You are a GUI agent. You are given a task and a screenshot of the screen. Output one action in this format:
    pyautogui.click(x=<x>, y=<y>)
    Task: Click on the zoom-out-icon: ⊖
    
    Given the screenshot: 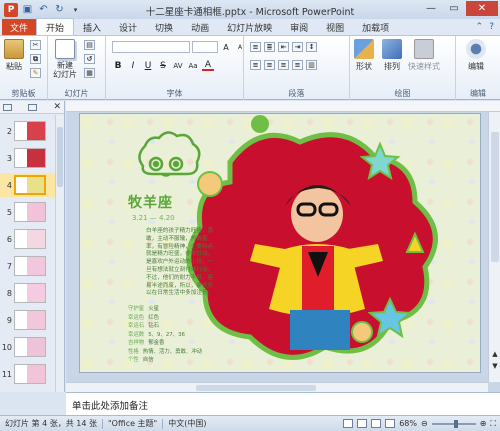 What is the action you would take?
    pyautogui.click(x=424, y=423)
    